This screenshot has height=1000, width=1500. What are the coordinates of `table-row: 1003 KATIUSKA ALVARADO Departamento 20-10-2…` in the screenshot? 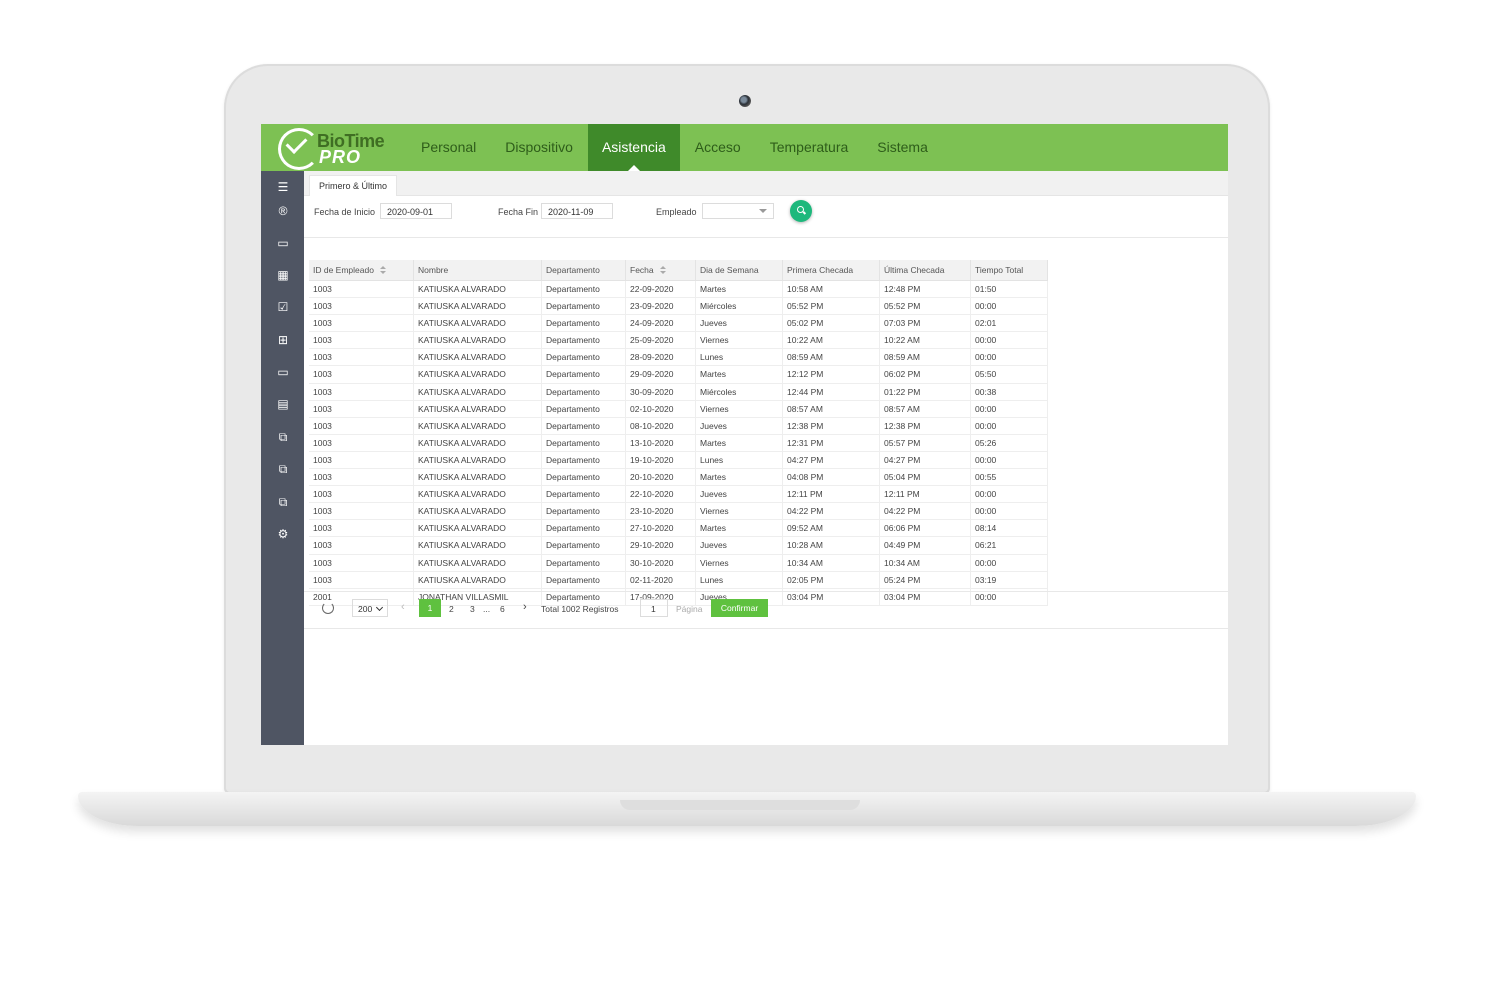 It's located at (678, 478).